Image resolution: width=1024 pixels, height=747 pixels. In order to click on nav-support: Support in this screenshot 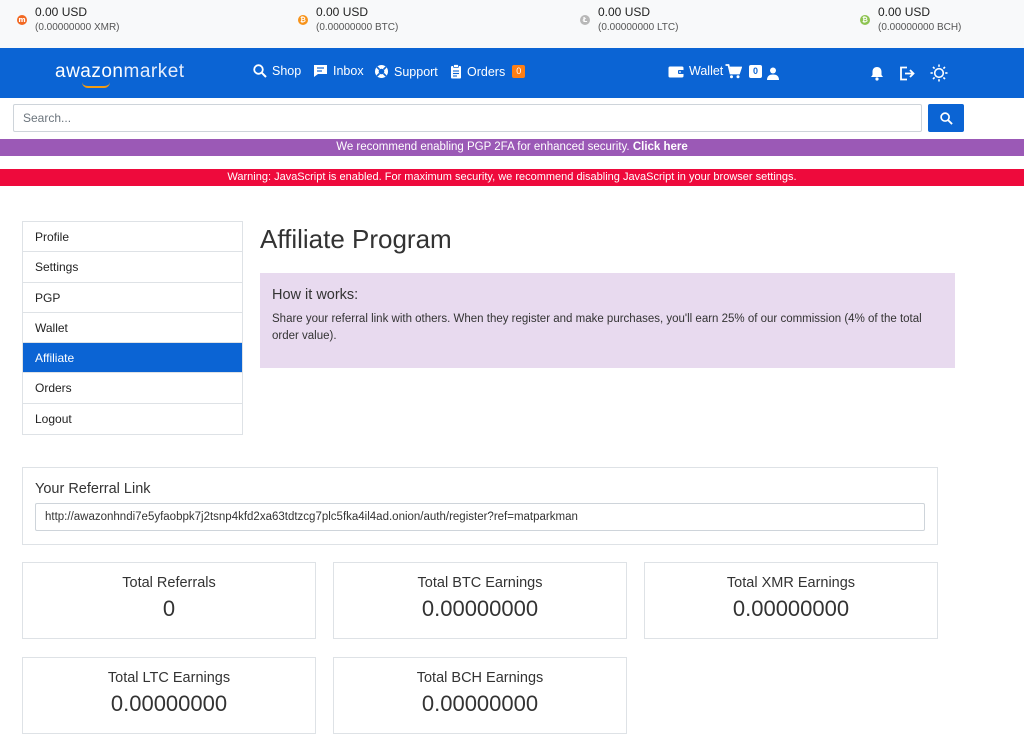, I will do `click(406, 71)`.